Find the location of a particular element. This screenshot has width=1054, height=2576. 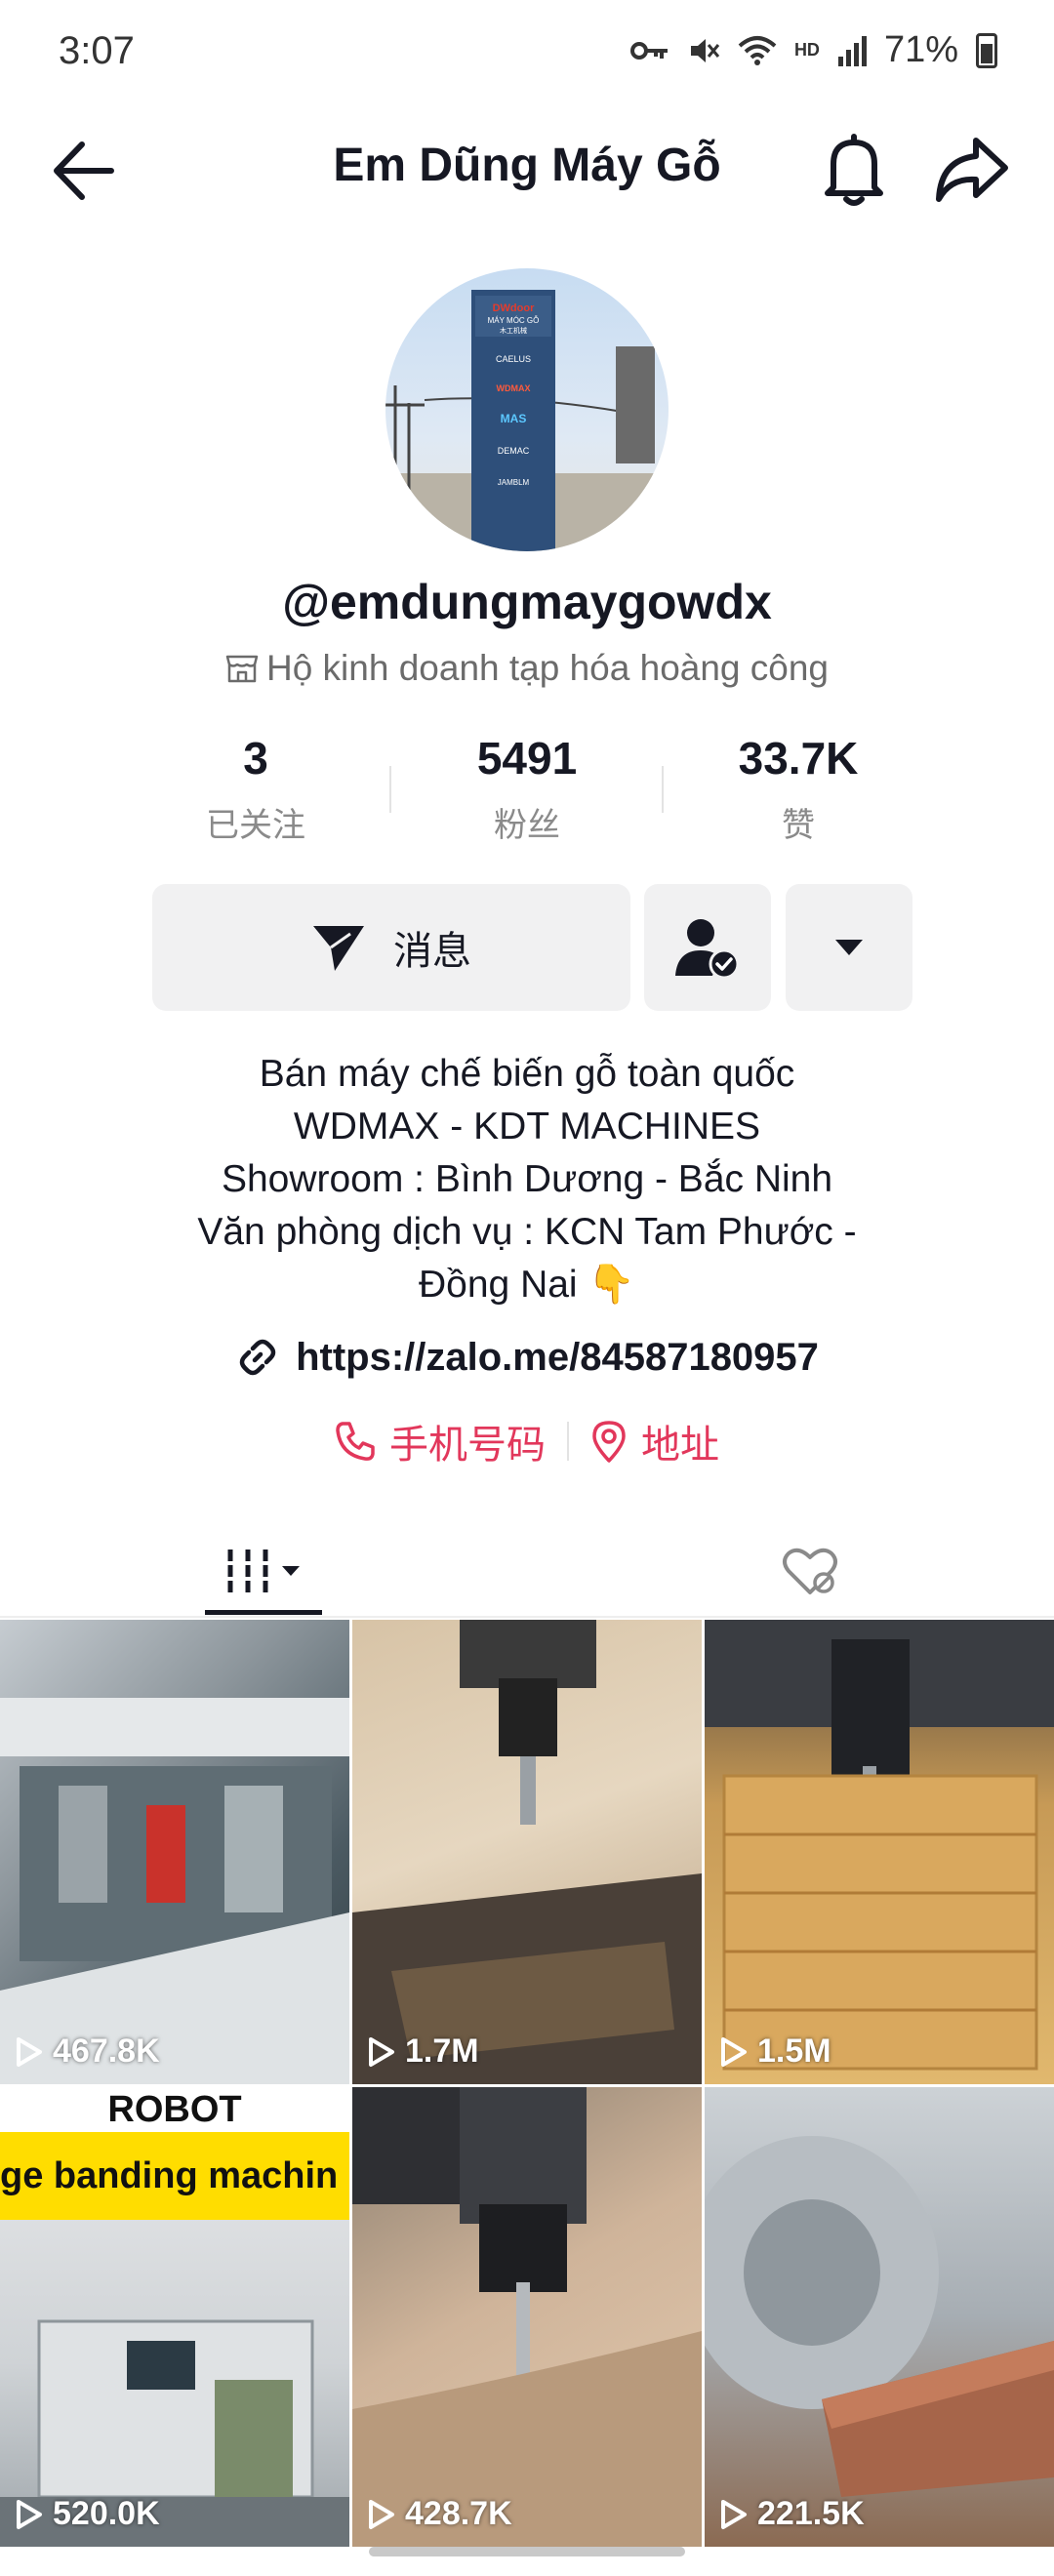

send-icon is located at coordinates (339, 948).